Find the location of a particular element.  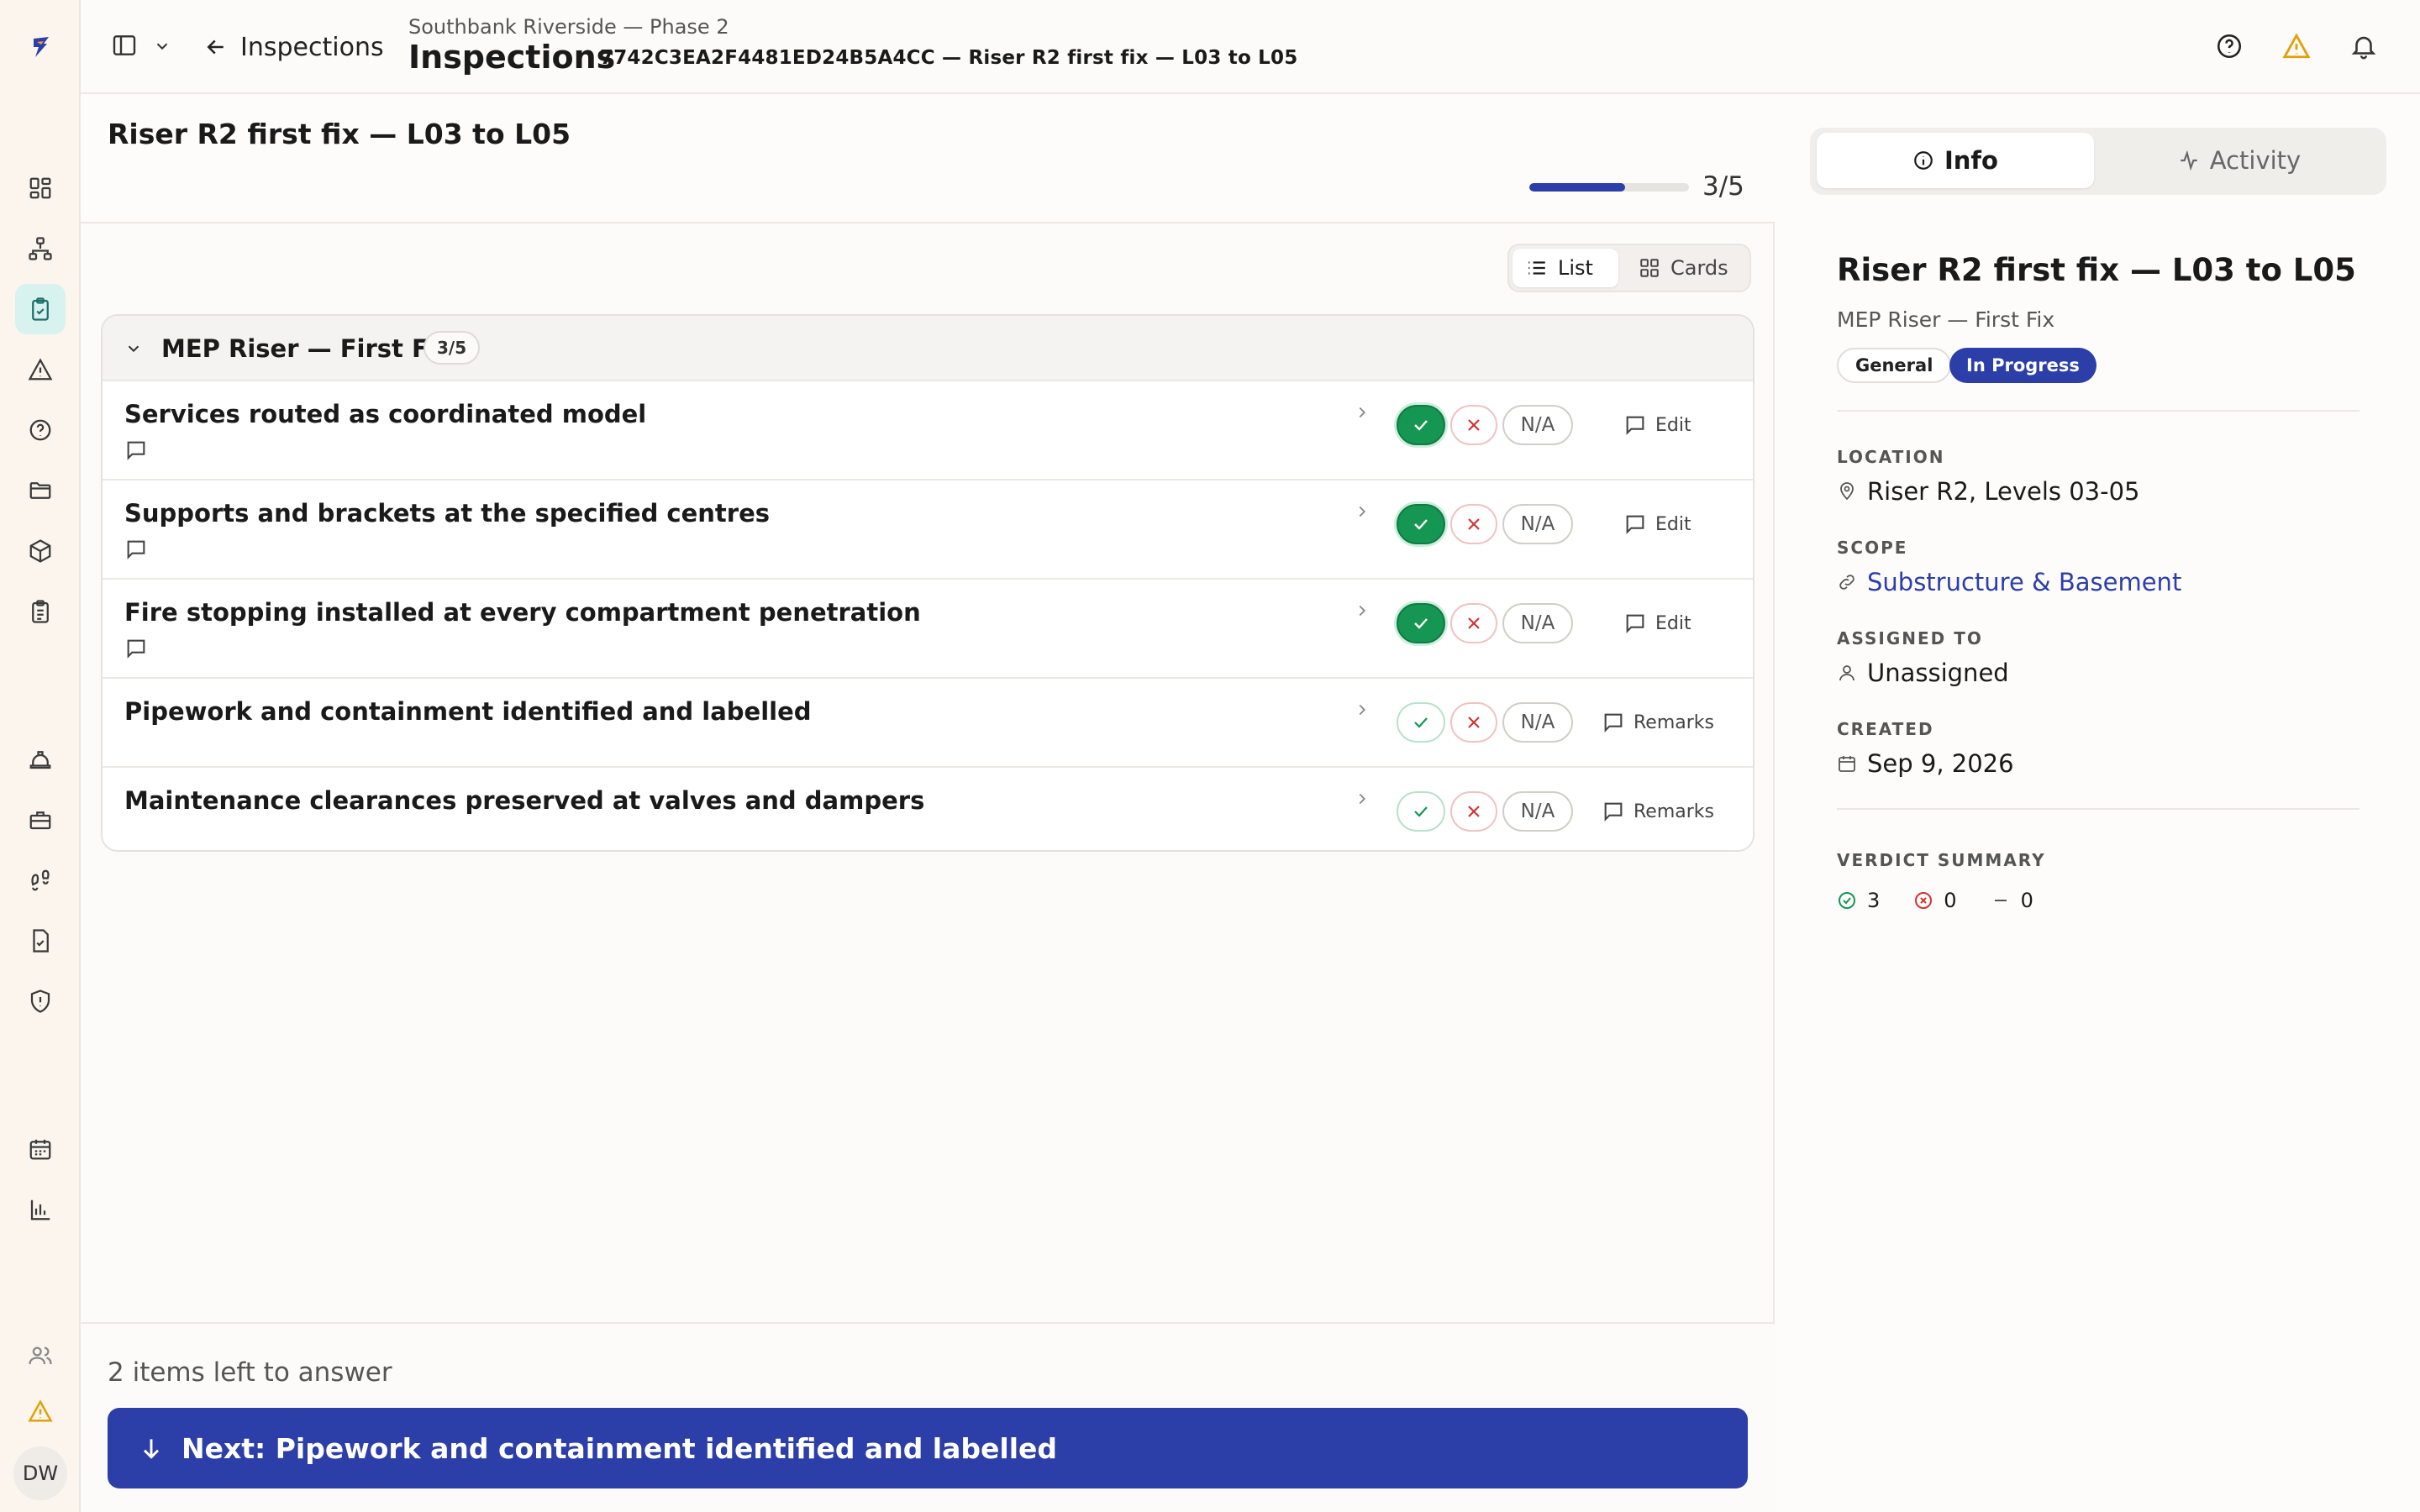

app-logo-icon is located at coordinates (40, 47).